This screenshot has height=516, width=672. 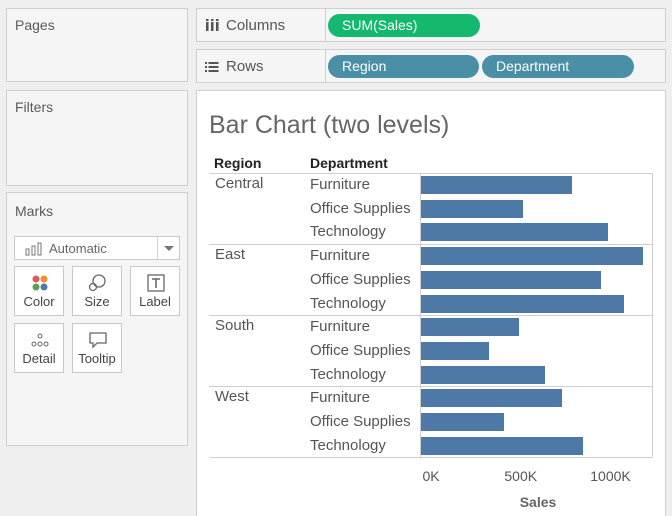 I want to click on mark-type-dropdown: Automatic, so click(x=97, y=248).